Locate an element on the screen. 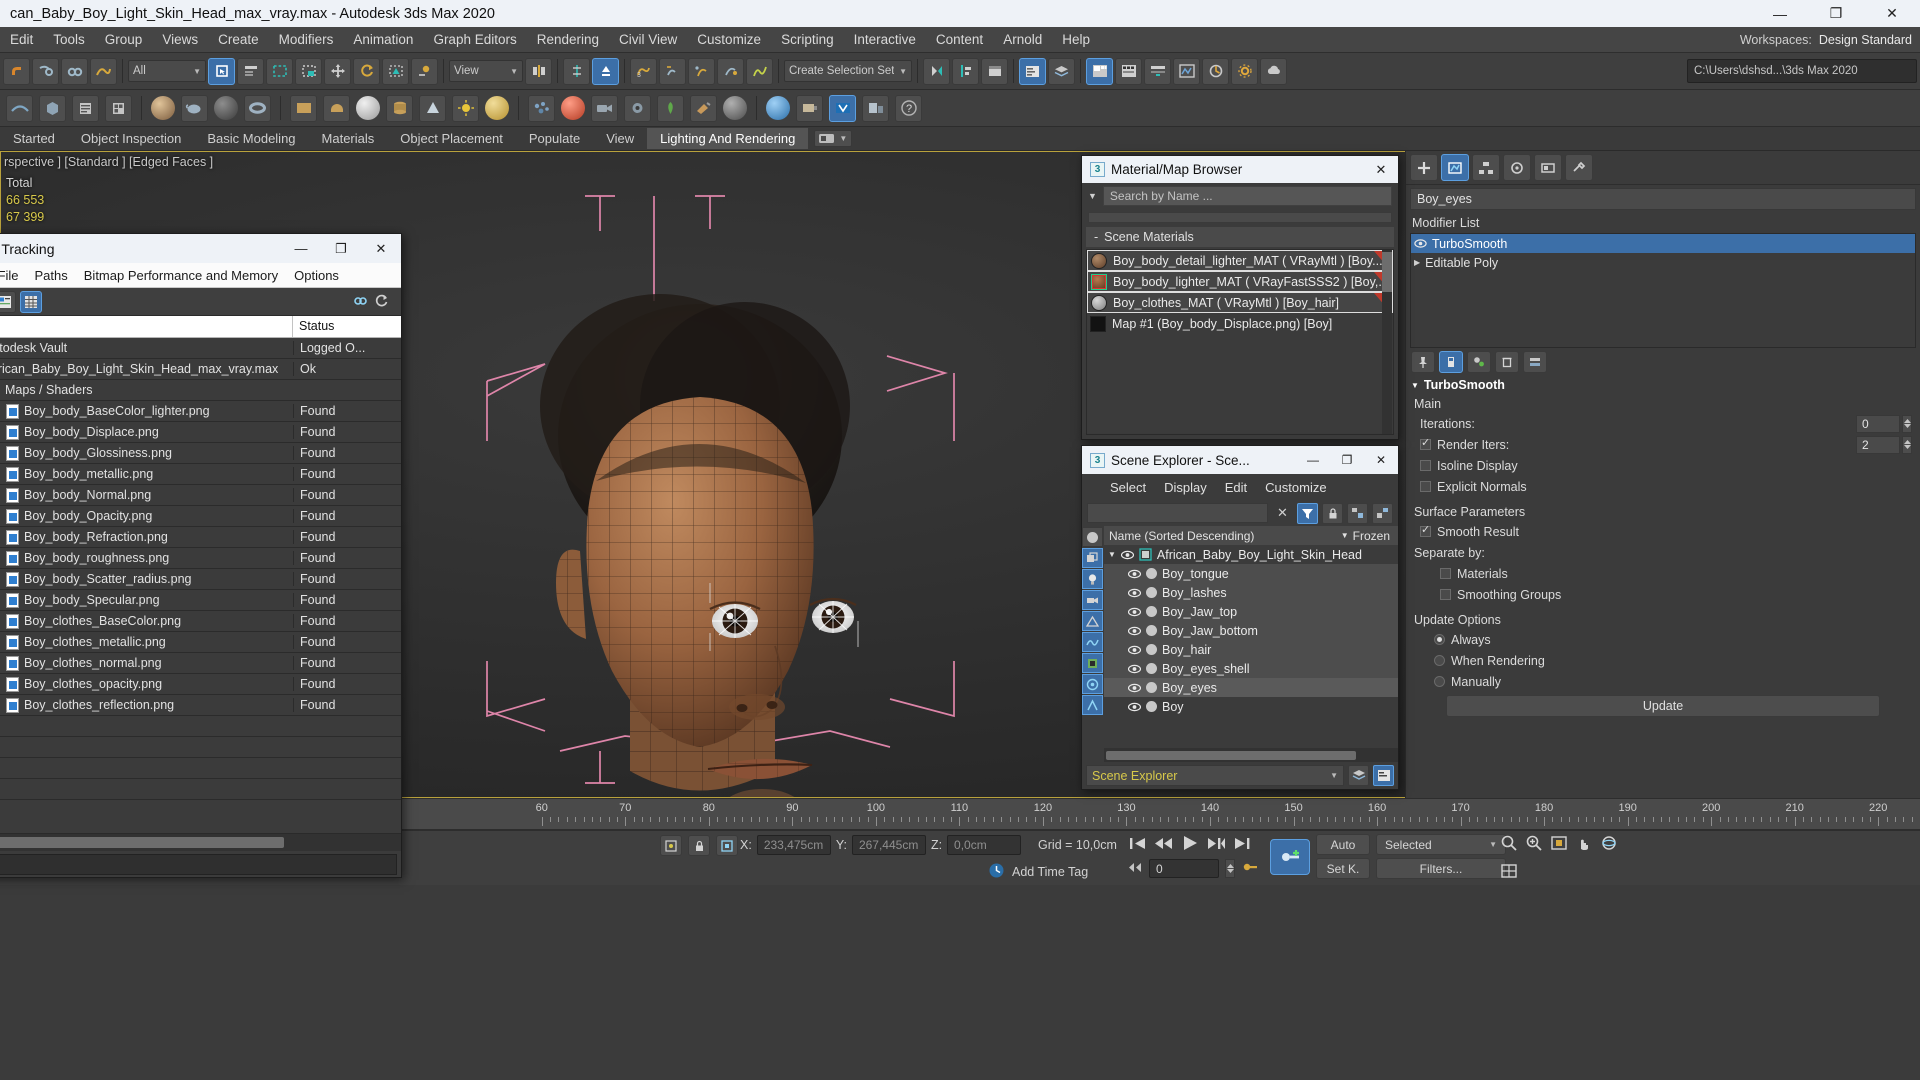 This screenshot has height=1080, width=1920. filter-helpers-icon is located at coordinates (1092, 621).